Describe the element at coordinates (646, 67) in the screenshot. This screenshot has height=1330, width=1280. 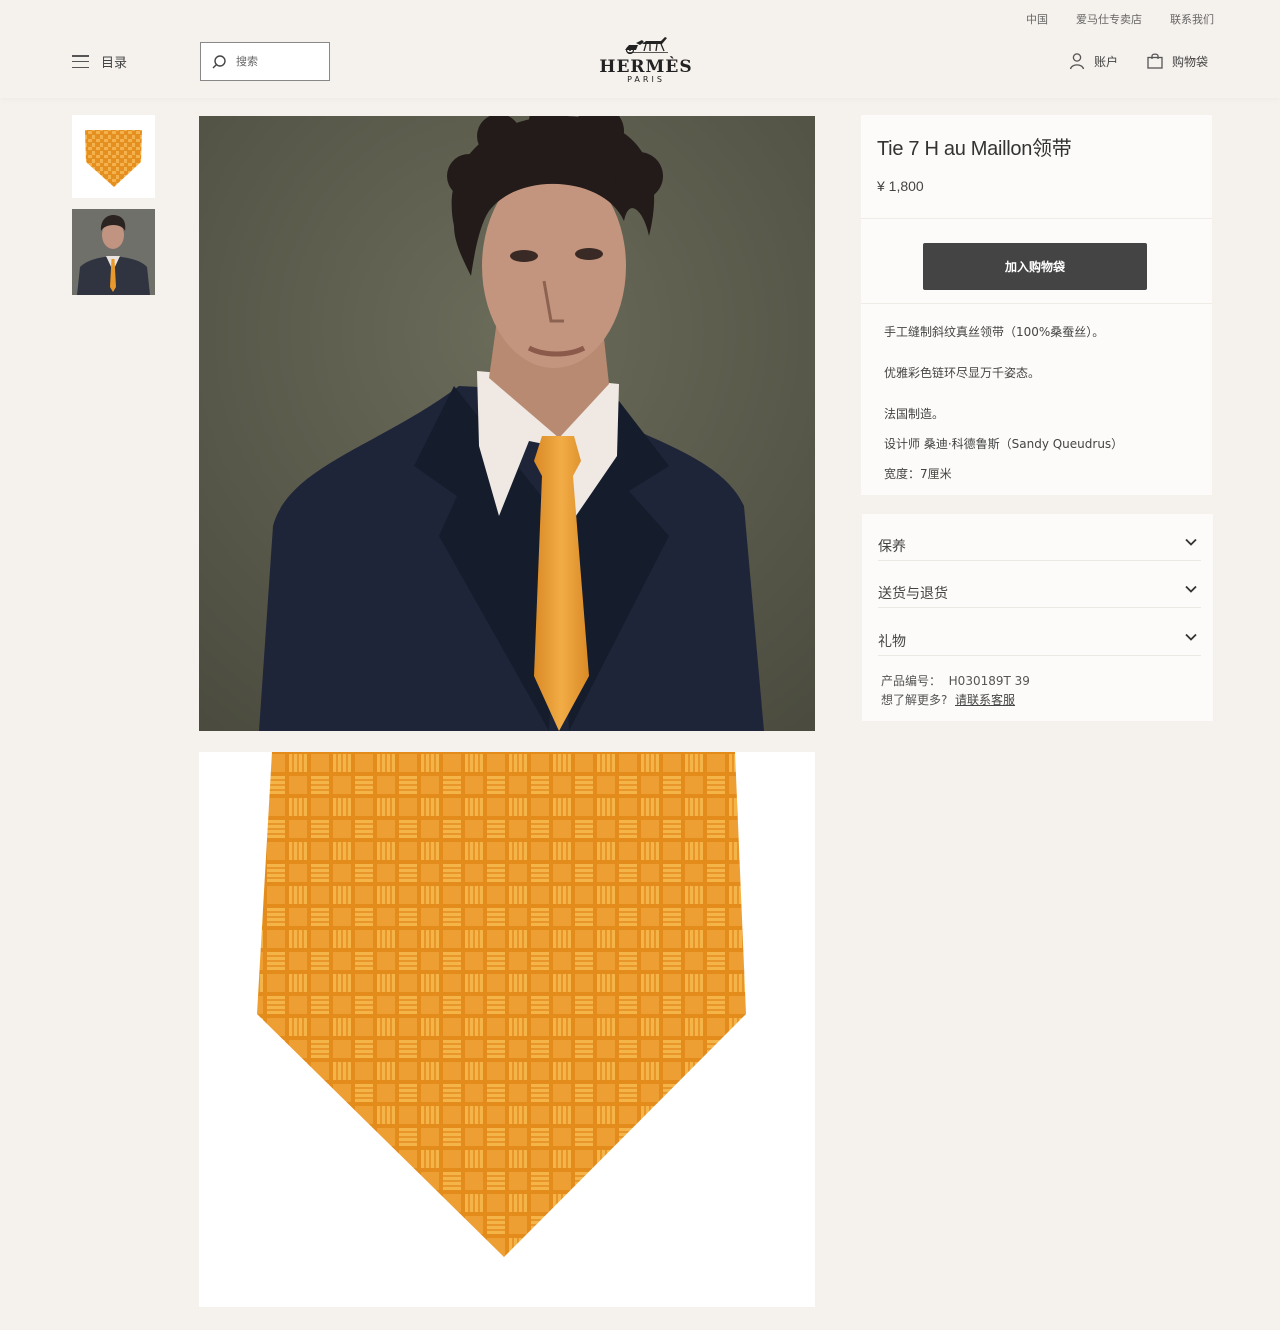
I see `logo-wordmark: HERMÈS` at that location.